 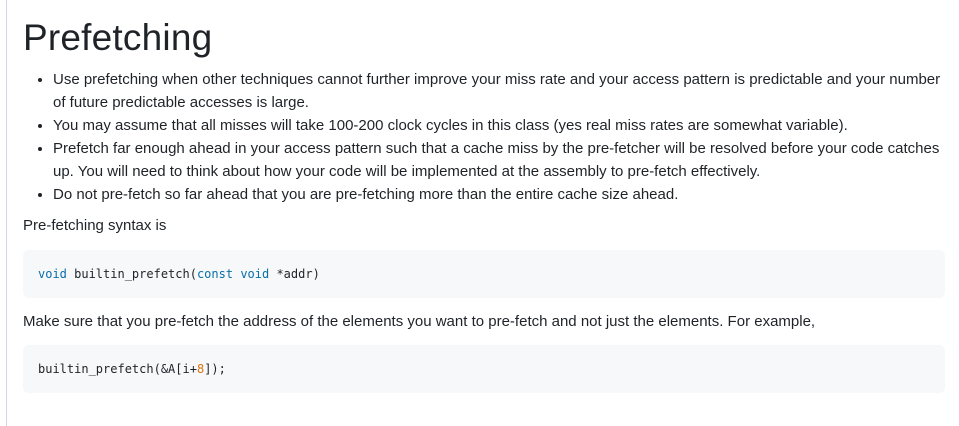 I want to click on code-text: ]);, so click(x=215, y=369).